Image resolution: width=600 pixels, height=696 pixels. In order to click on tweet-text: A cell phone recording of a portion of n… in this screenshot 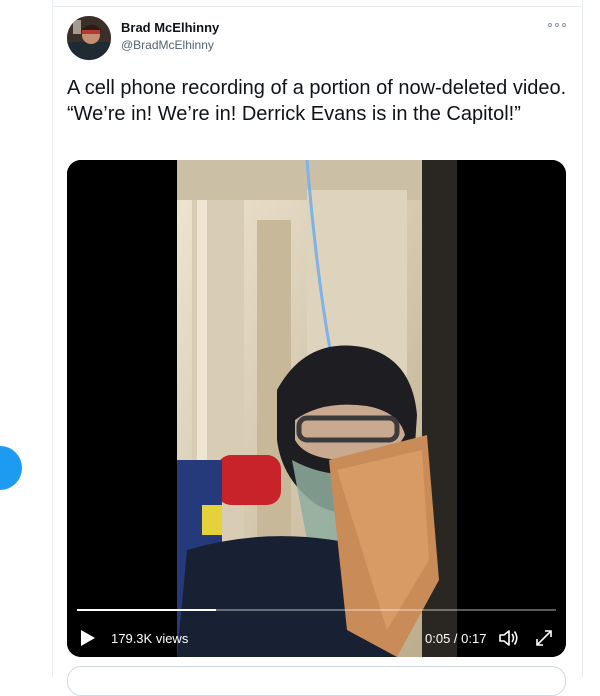, I will do `click(317, 101)`.